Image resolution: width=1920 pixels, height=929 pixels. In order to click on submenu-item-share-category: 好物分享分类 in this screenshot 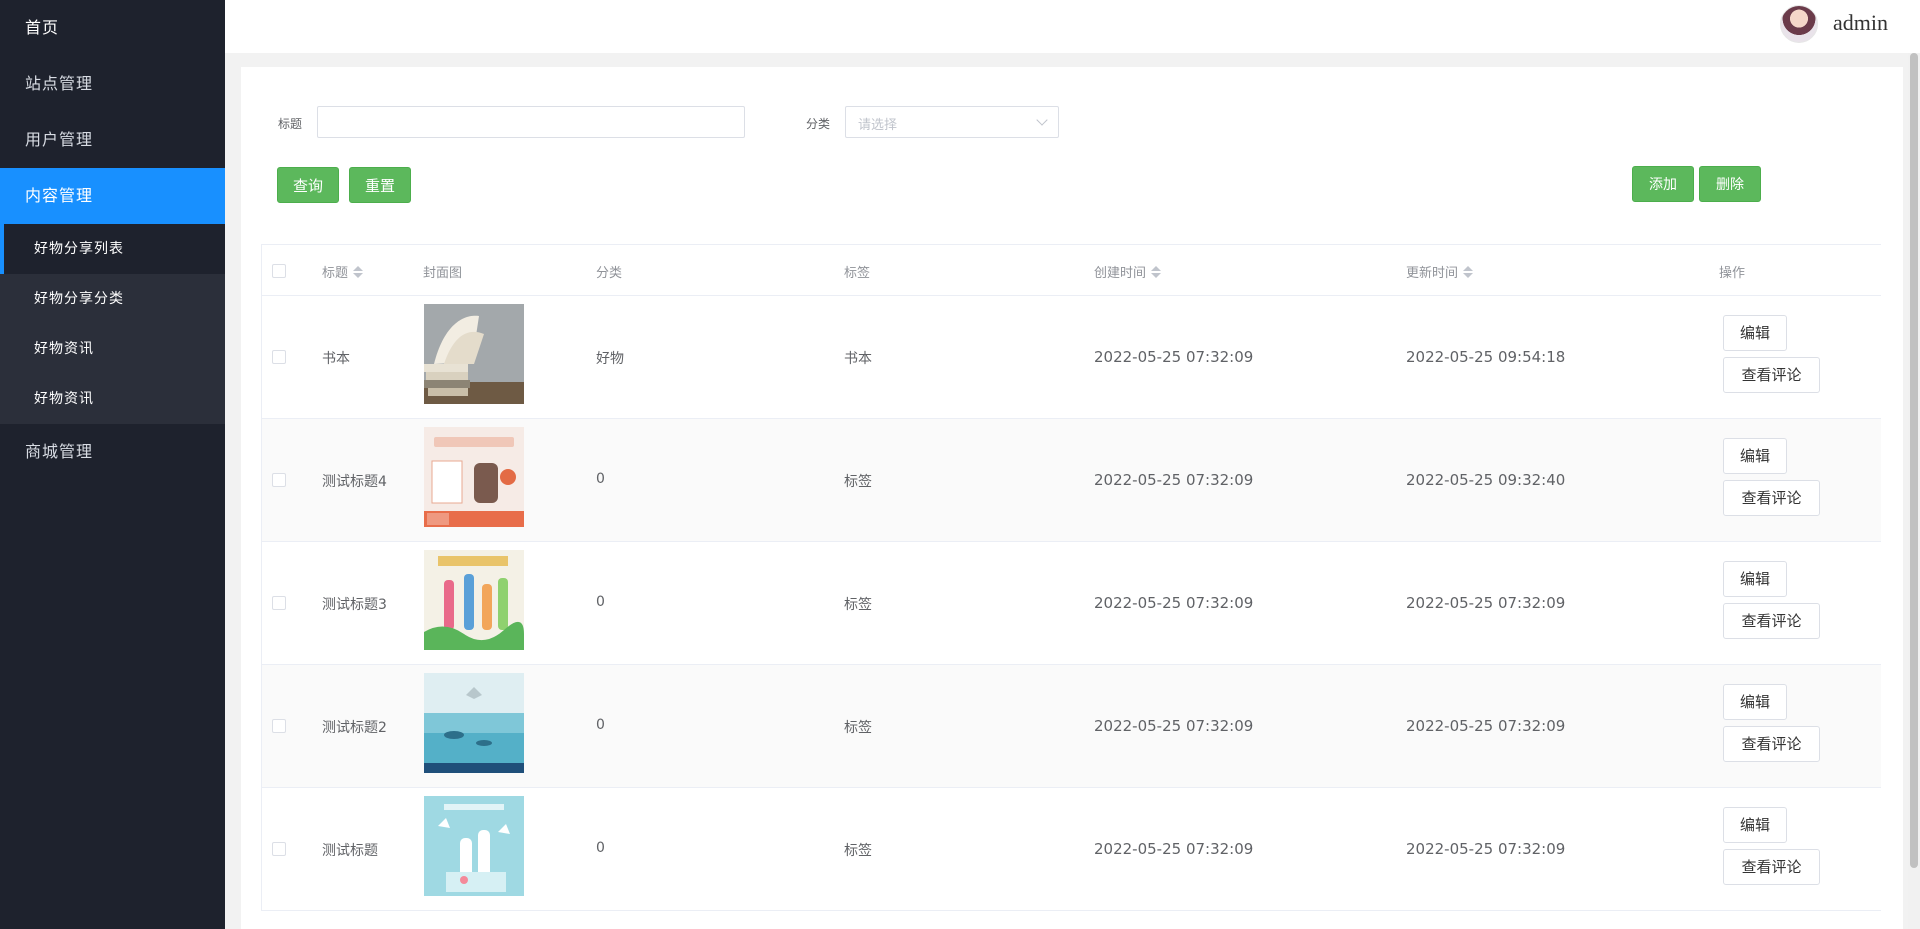, I will do `click(112, 299)`.